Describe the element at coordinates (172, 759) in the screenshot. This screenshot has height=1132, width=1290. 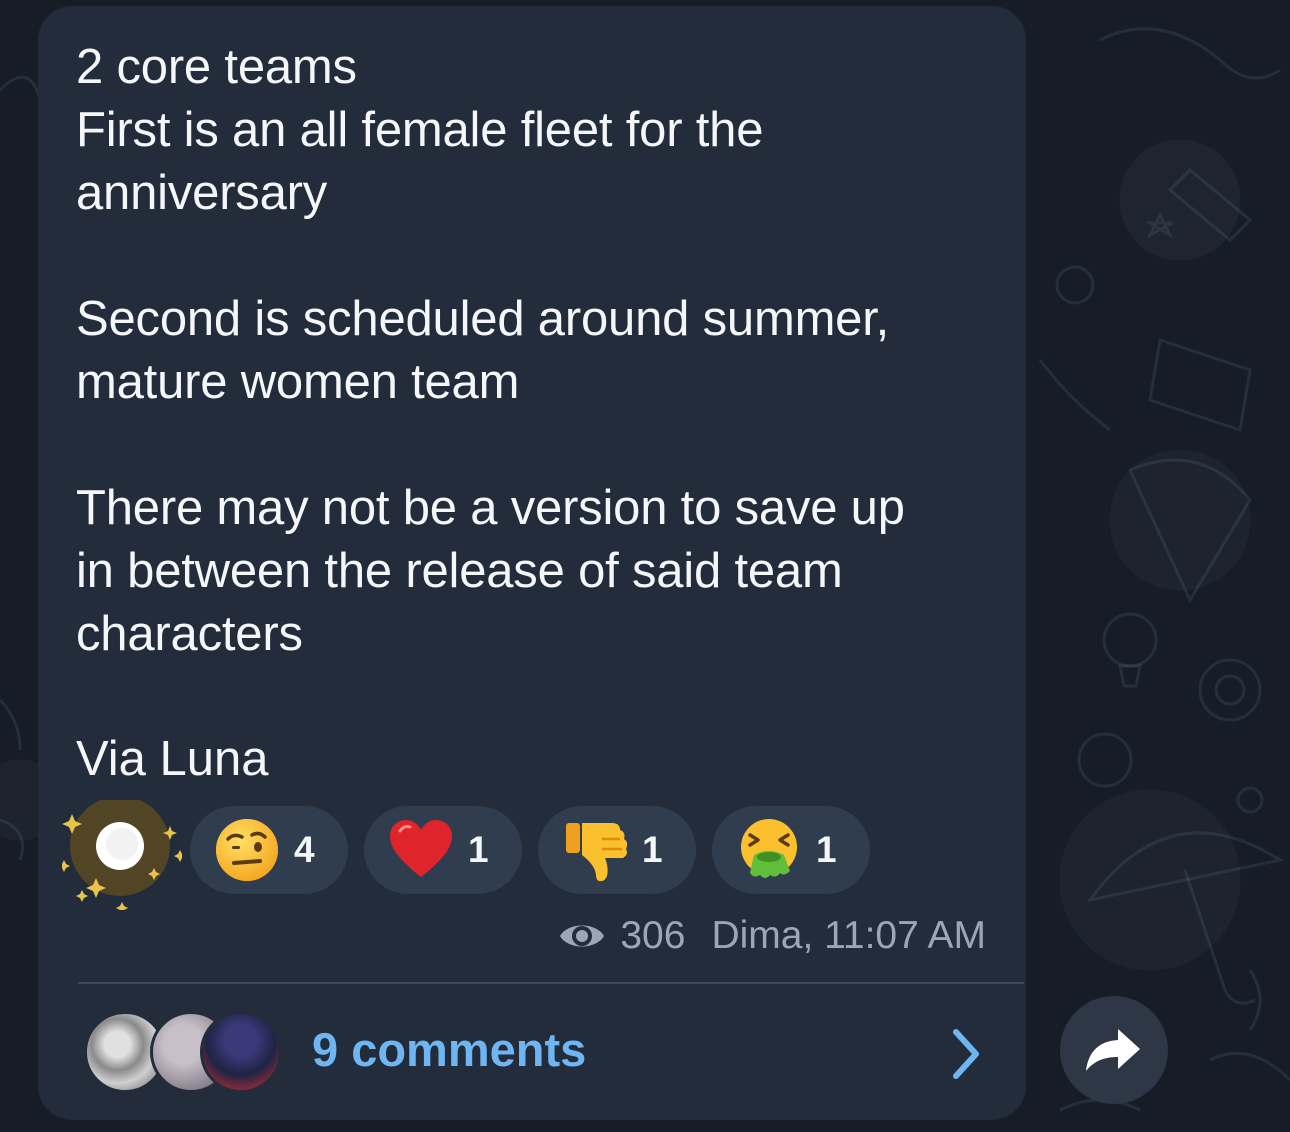
I see `message-signature: Via Luna` at that location.